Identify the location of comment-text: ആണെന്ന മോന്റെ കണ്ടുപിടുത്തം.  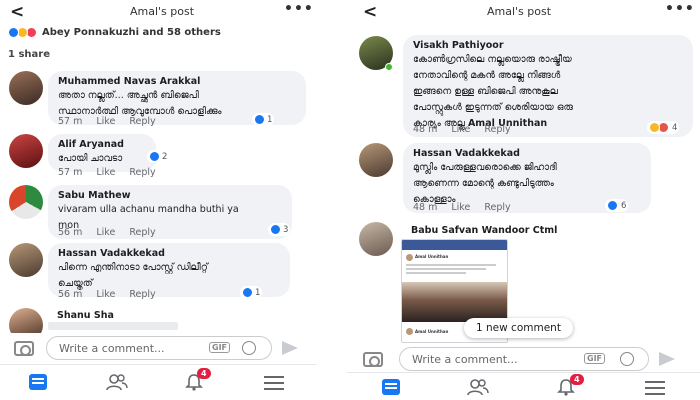
(483, 183).